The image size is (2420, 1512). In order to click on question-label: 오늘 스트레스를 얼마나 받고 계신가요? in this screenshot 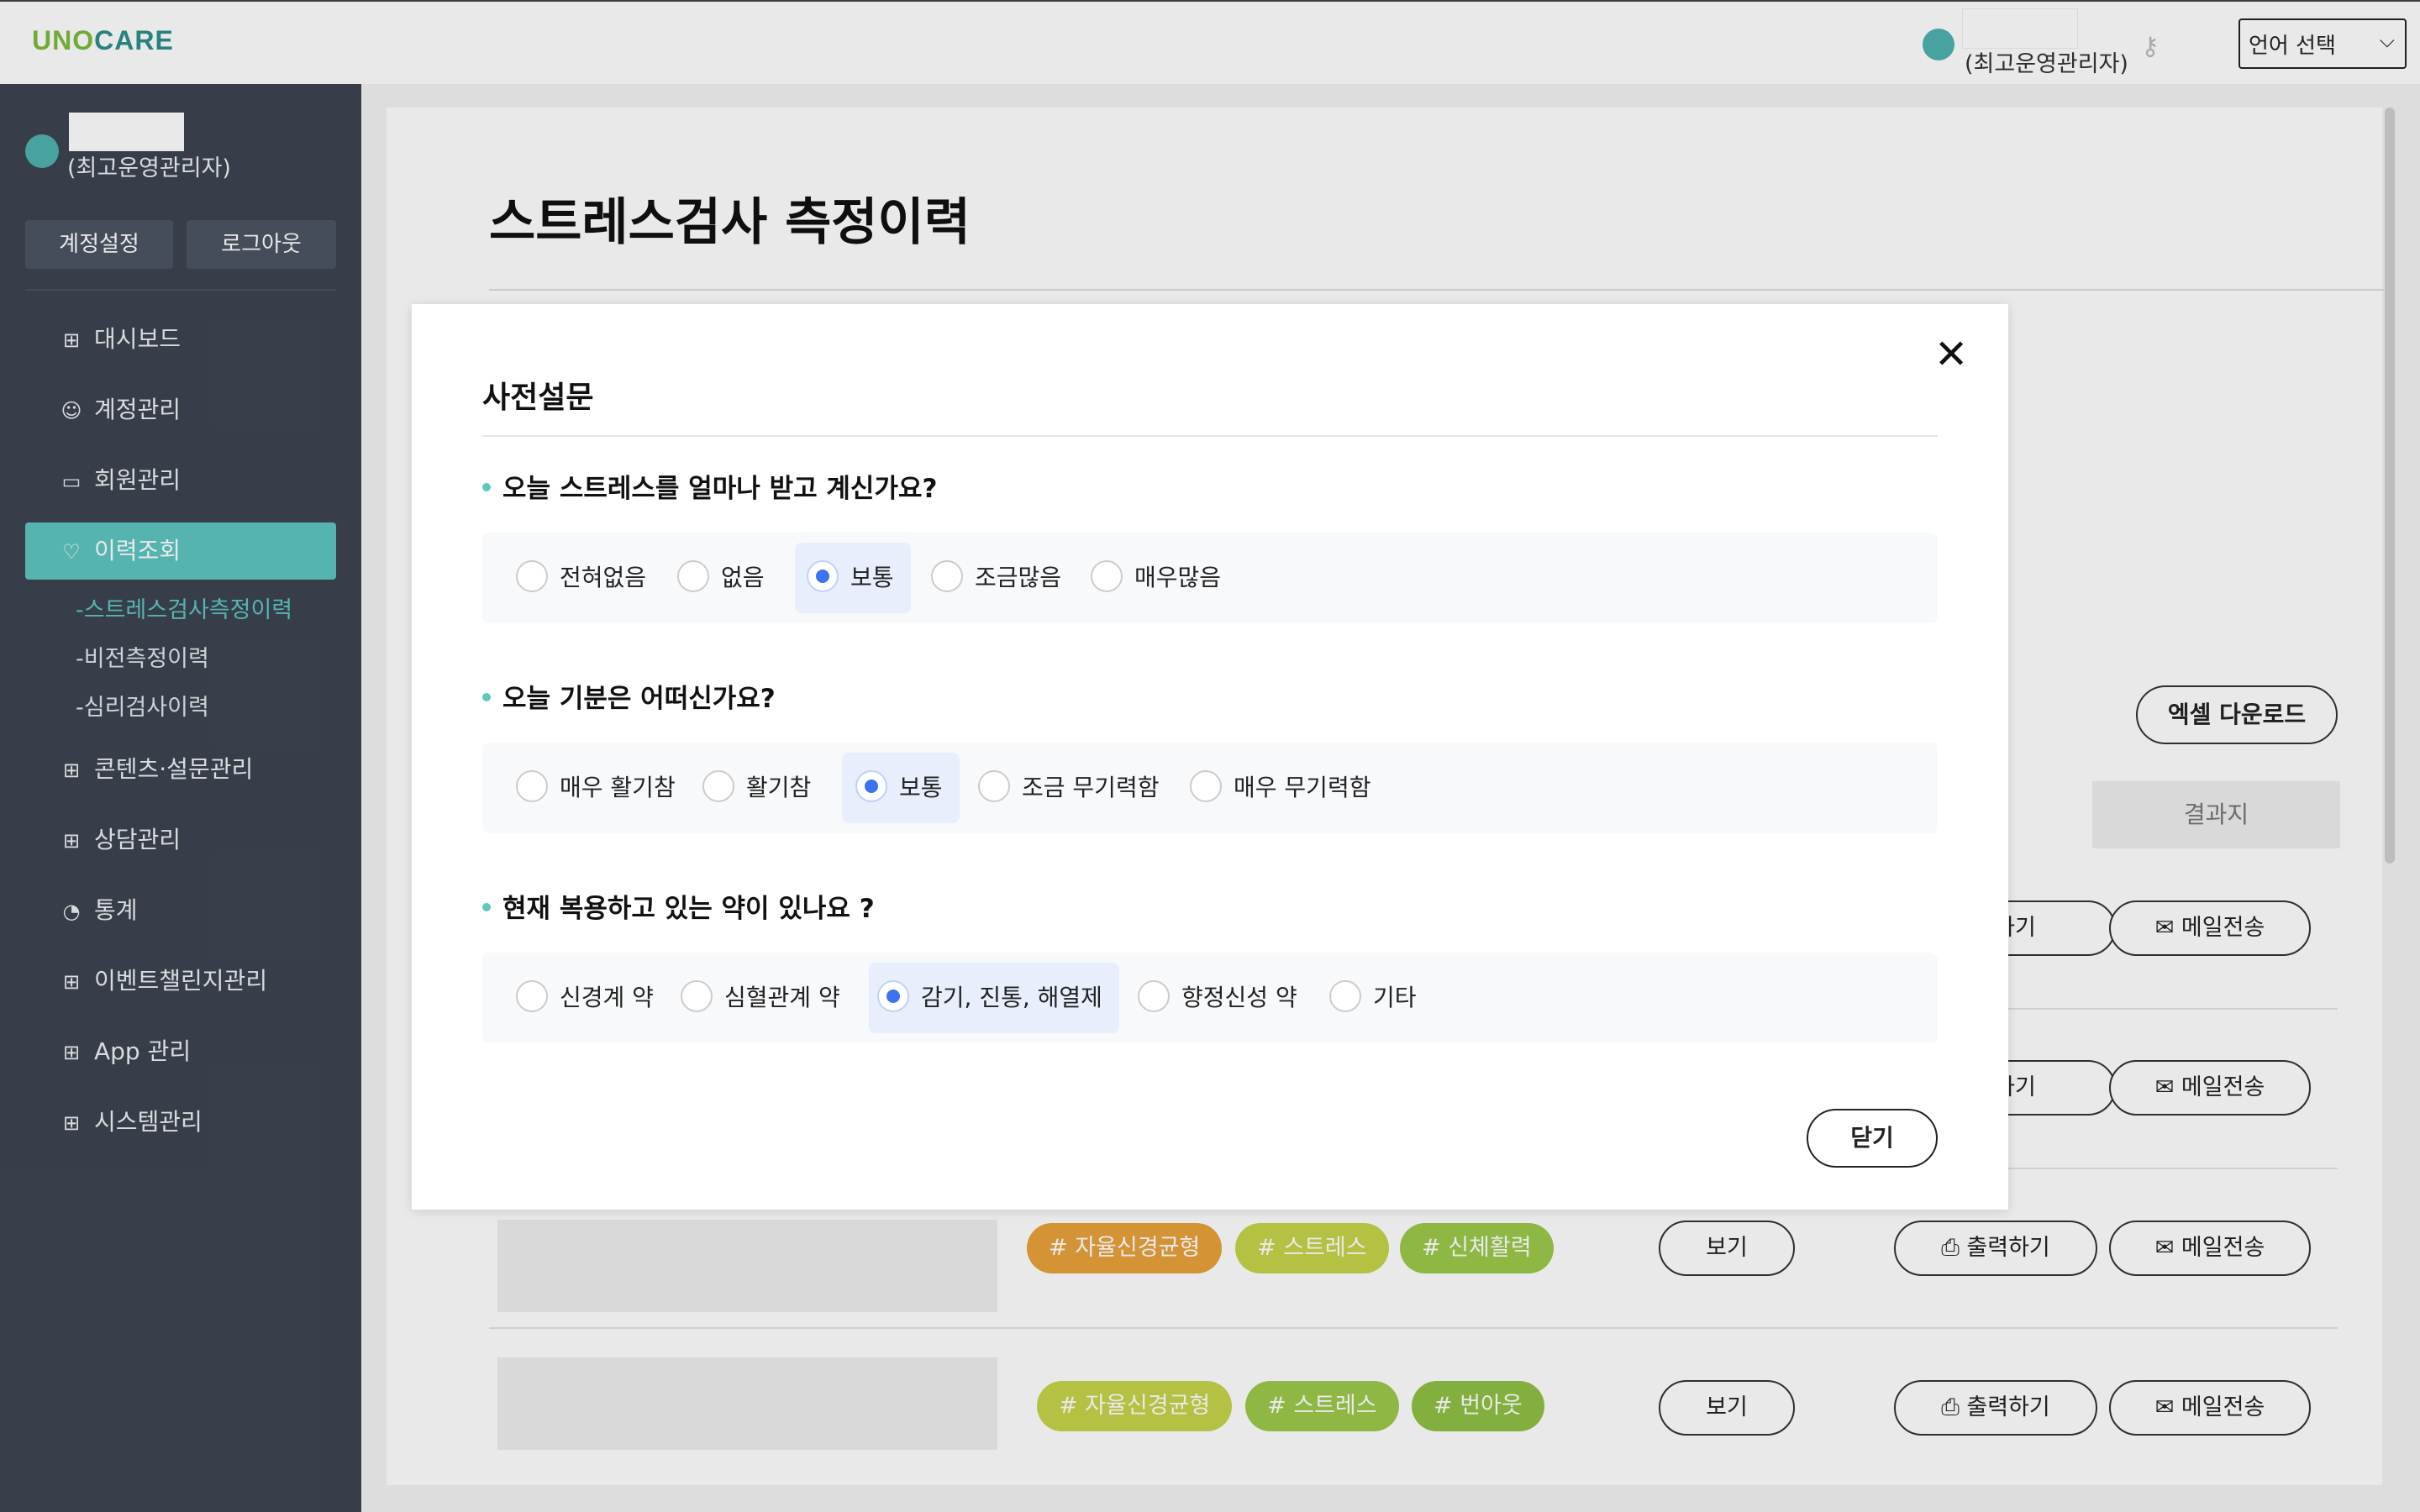, I will do `click(709, 486)`.